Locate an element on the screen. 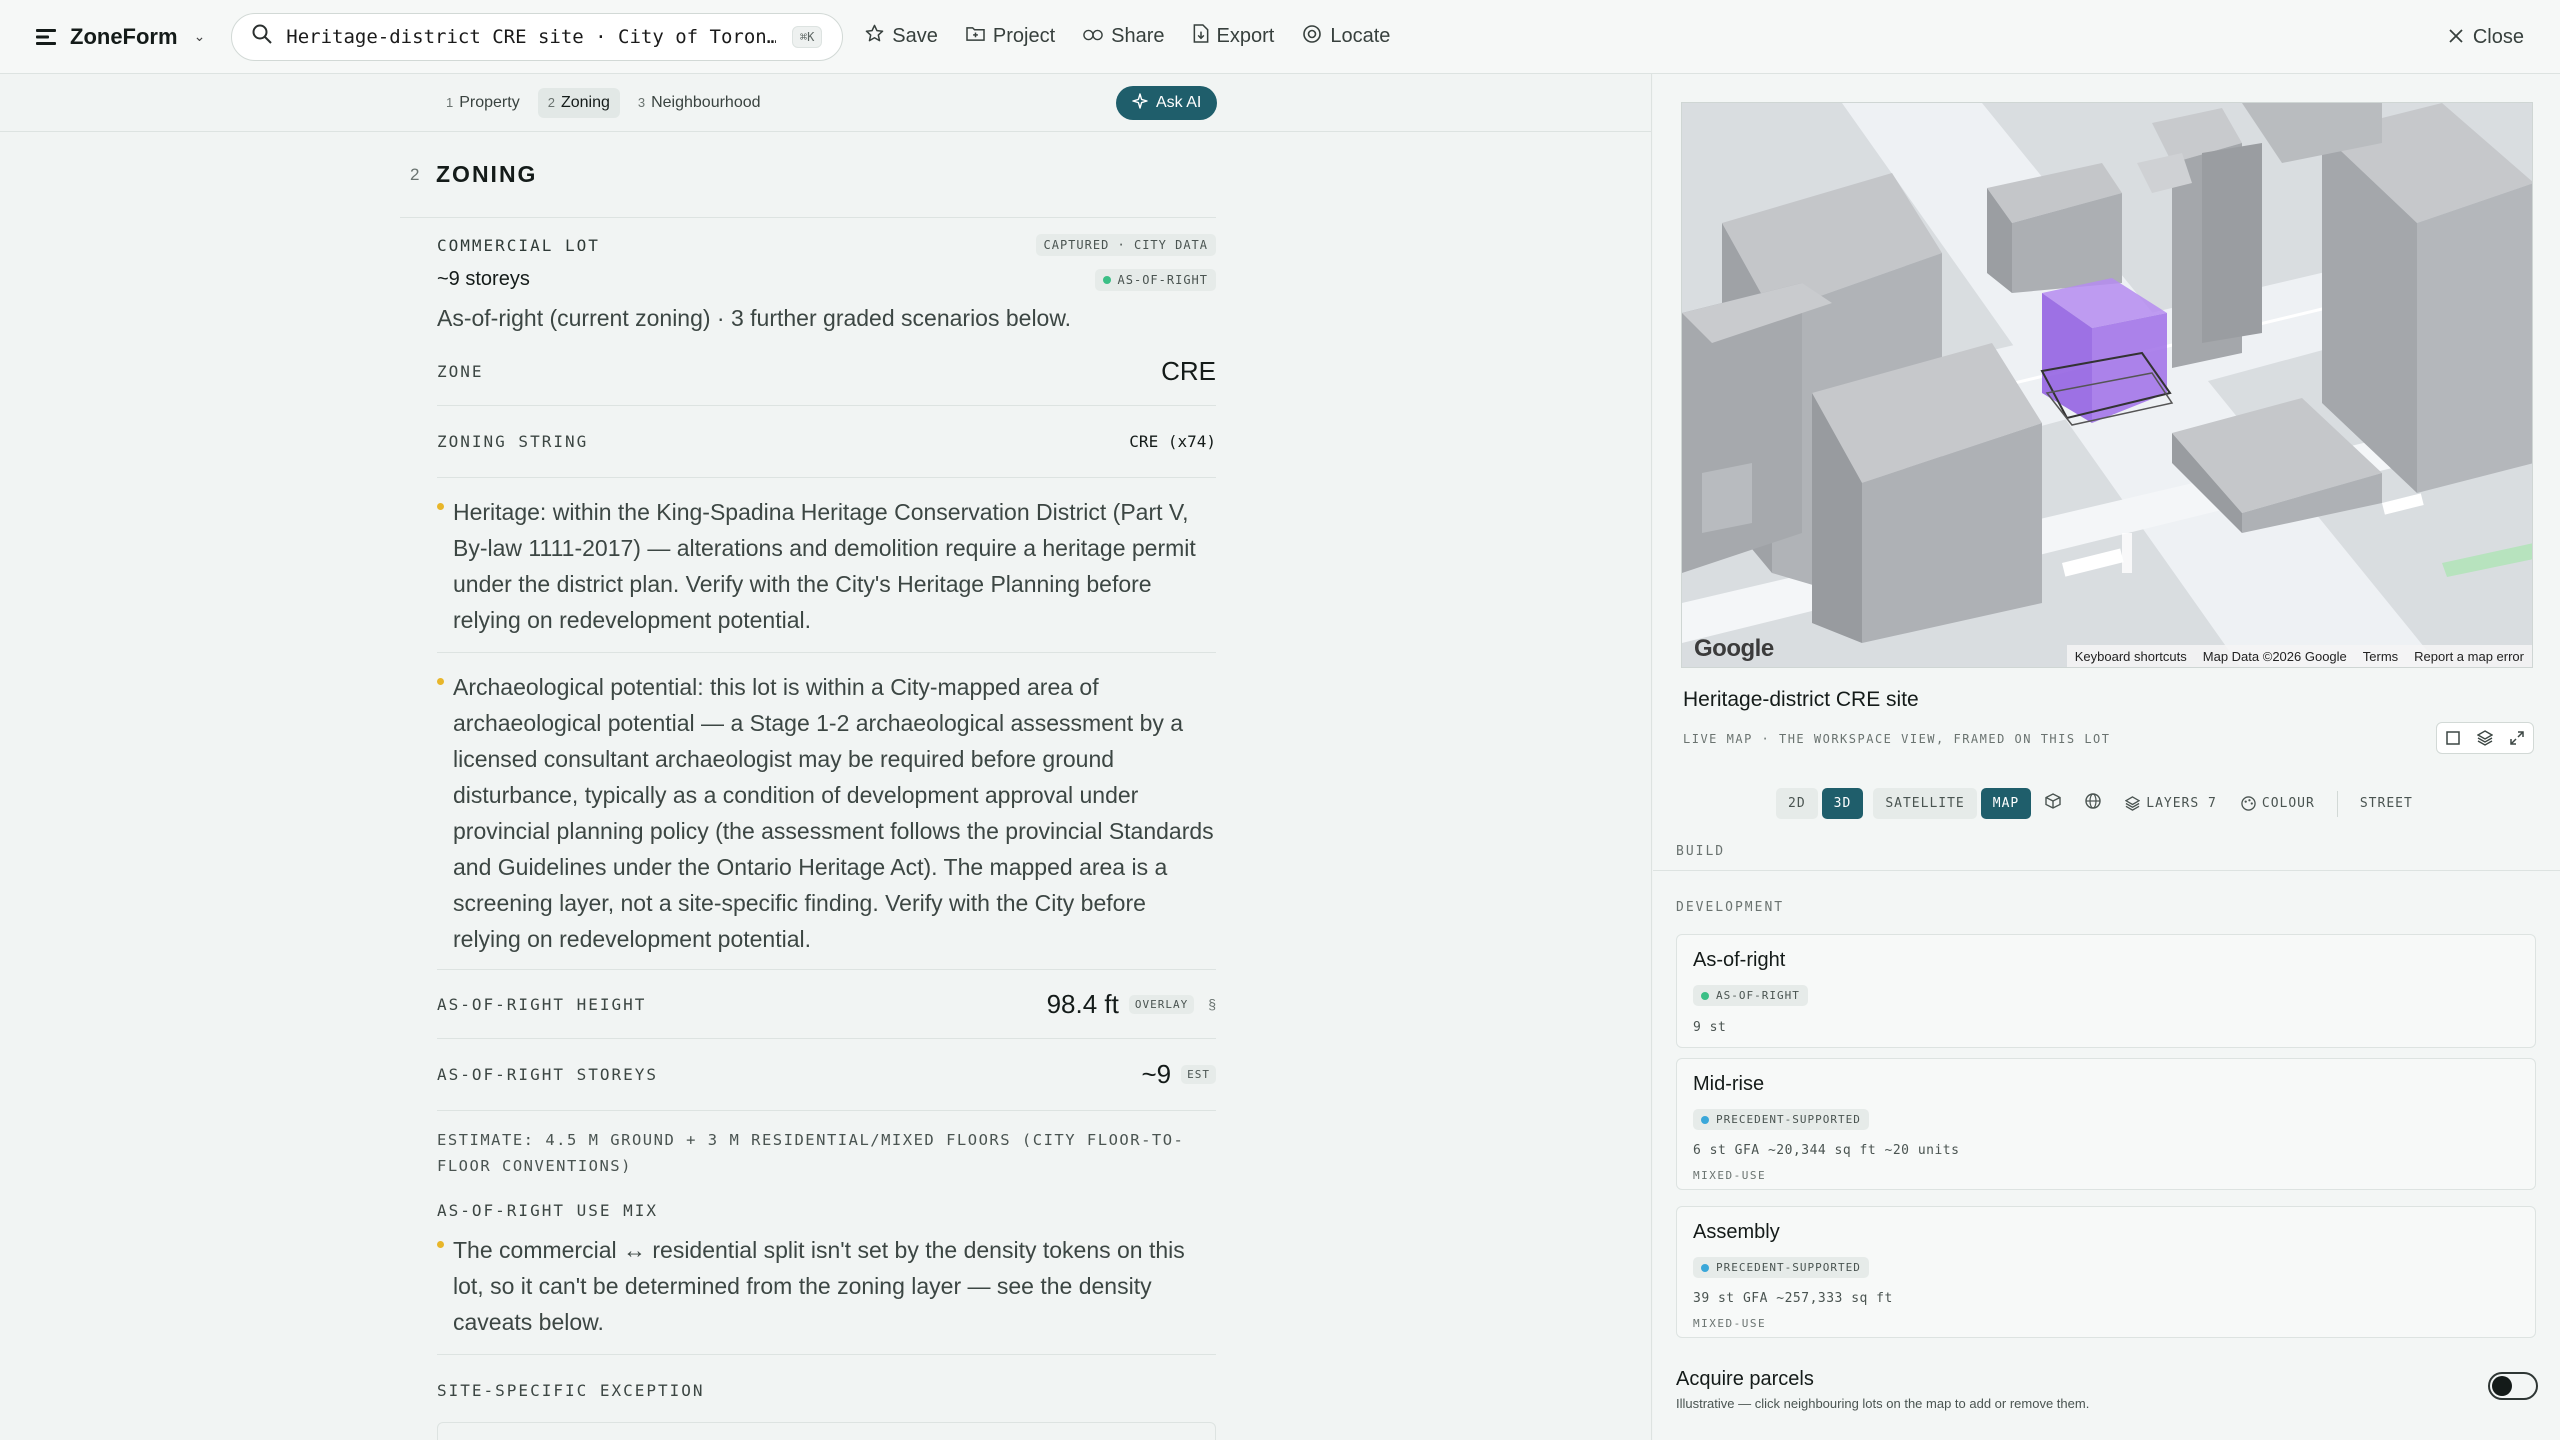 The height and width of the screenshot is (1440, 2560). ask-ai-label: Ask AI is located at coordinates (1179, 102).